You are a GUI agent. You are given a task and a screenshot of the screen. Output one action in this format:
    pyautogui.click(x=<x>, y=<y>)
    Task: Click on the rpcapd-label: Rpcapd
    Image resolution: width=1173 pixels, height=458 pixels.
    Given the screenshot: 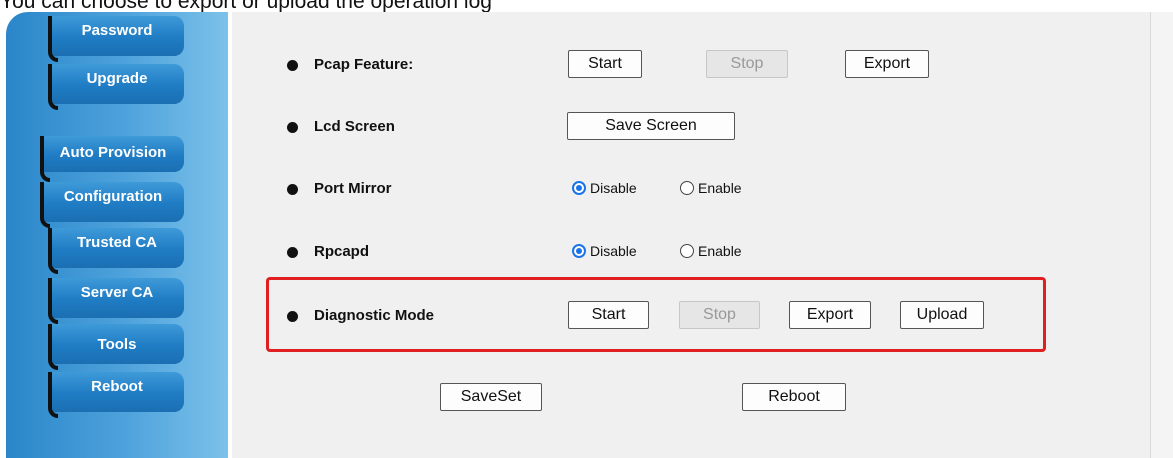 What is the action you would take?
    pyautogui.click(x=342, y=251)
    